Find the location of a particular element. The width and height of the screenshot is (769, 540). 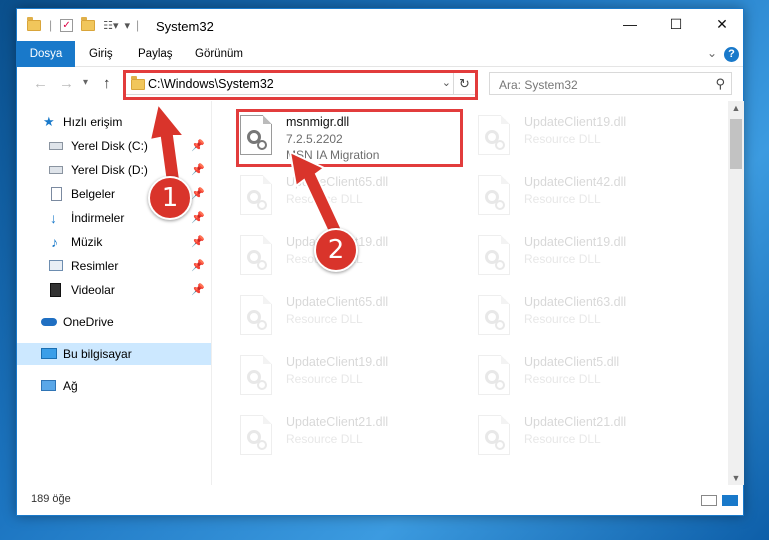

chevron-down-icon: ▾ is located at coordinates (128, 25).